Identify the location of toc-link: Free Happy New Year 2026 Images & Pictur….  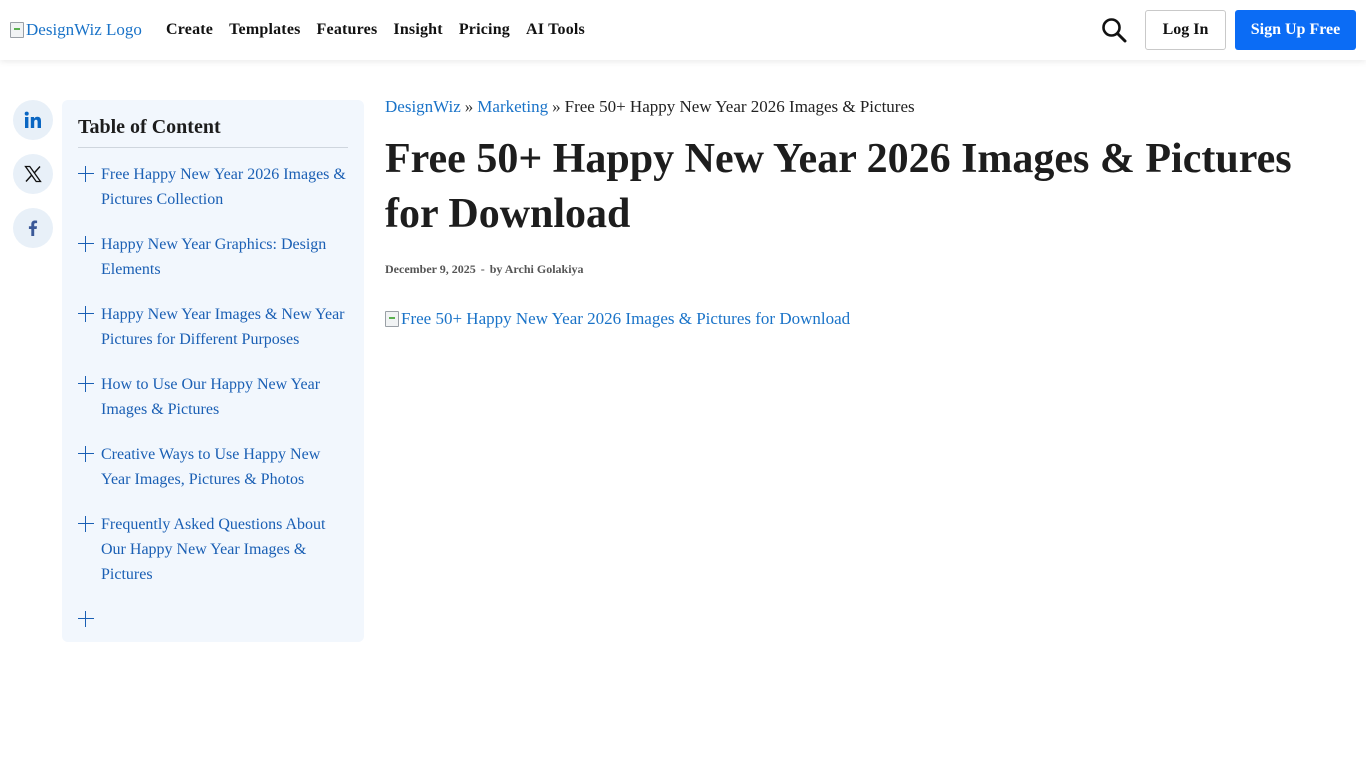
(224, 187).